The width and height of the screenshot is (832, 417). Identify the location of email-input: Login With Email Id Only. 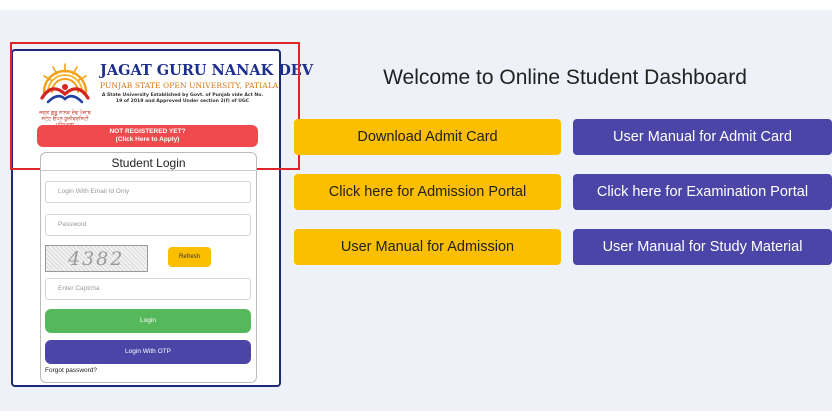
(148, 192).